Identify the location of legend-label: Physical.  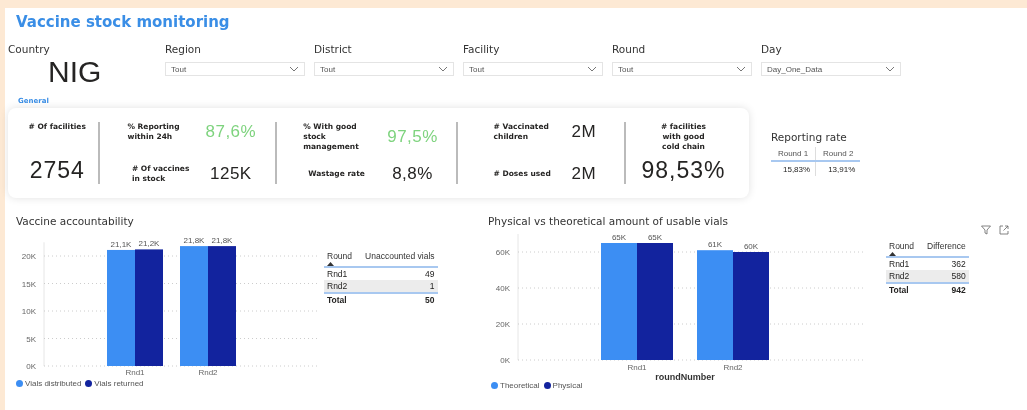
(567, 385).